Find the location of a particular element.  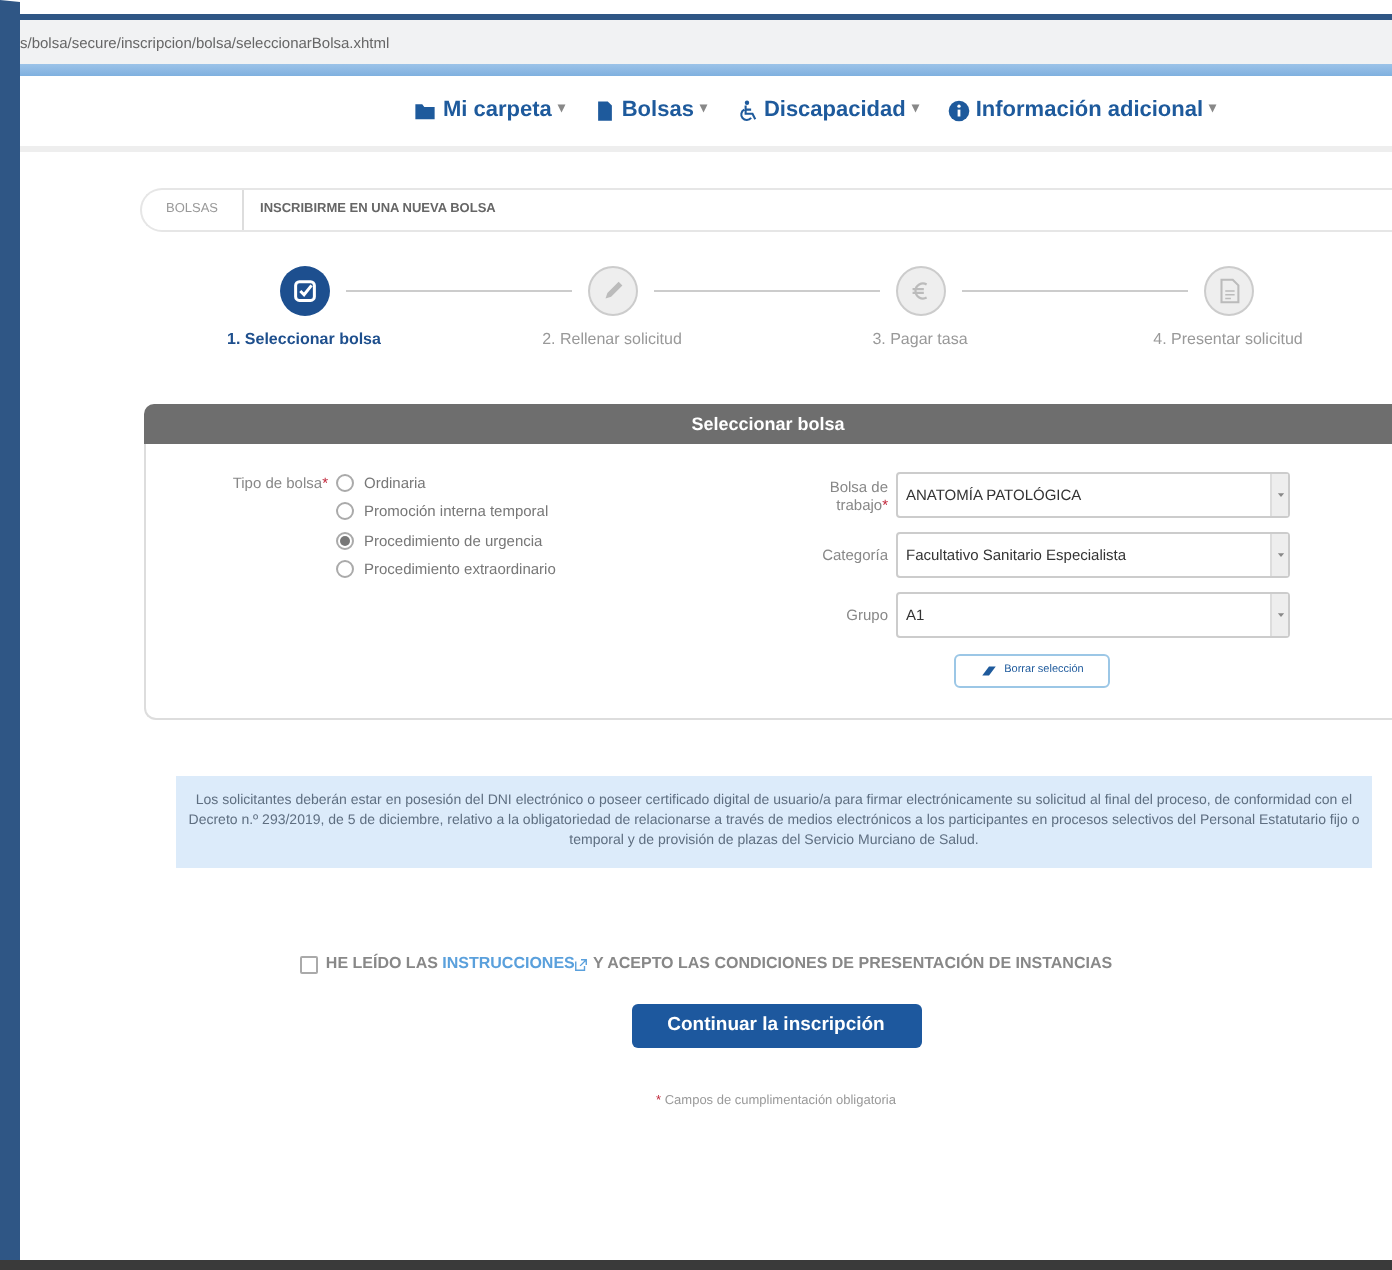

checkbox is located at coordinates (308, 964).